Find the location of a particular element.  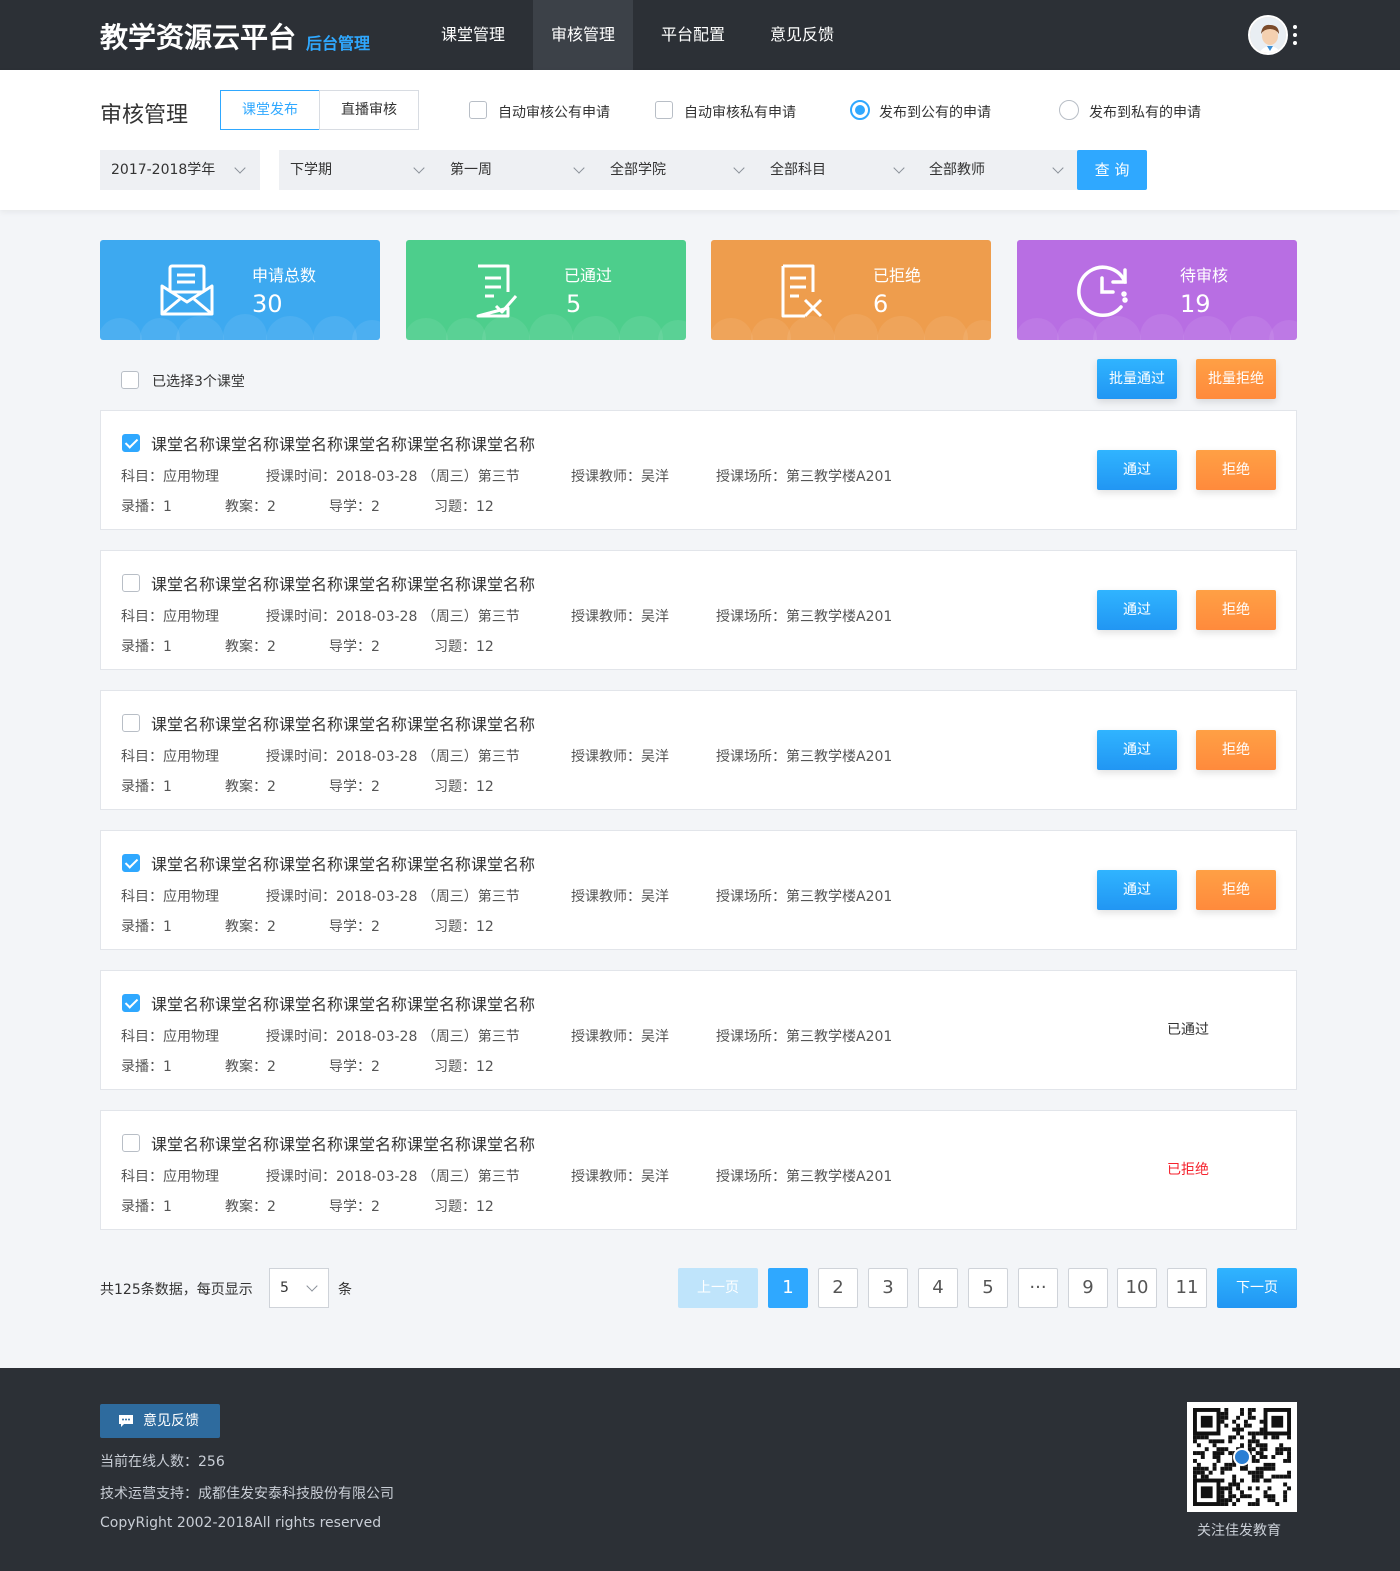

nav-item-platform-config: 平台配置 is located at coordinates (693, 35).